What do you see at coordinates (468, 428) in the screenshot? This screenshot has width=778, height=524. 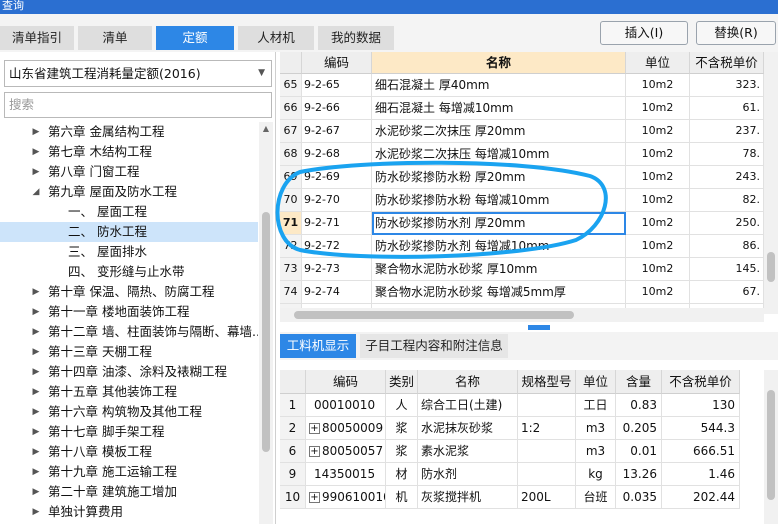 I see `material-cell-name: 水泥抹灰砂浆` at bounding box center [468, 428].